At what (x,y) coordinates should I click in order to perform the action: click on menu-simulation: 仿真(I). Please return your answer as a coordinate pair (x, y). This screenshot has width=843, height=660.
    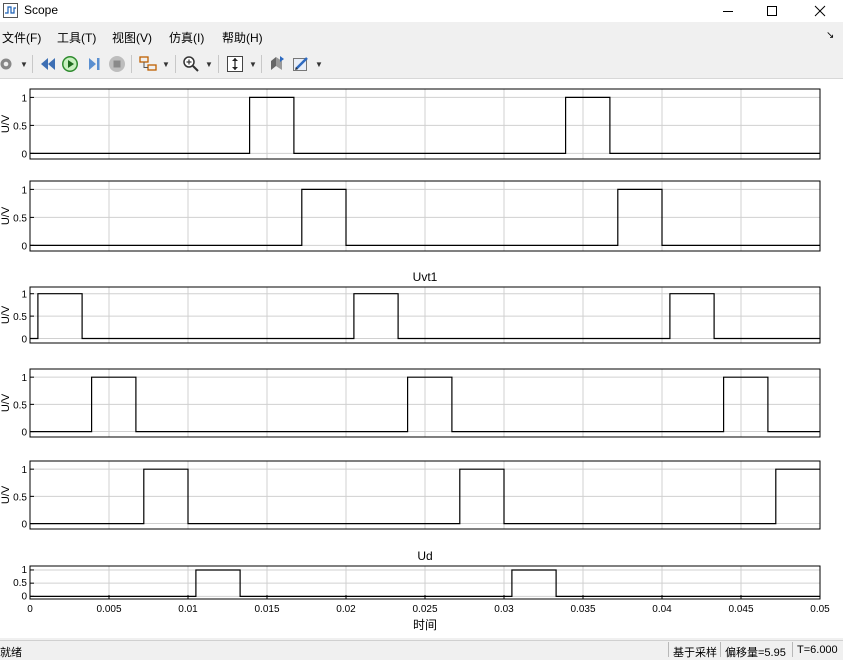
    Looking at the image, I should click on (186, 37).